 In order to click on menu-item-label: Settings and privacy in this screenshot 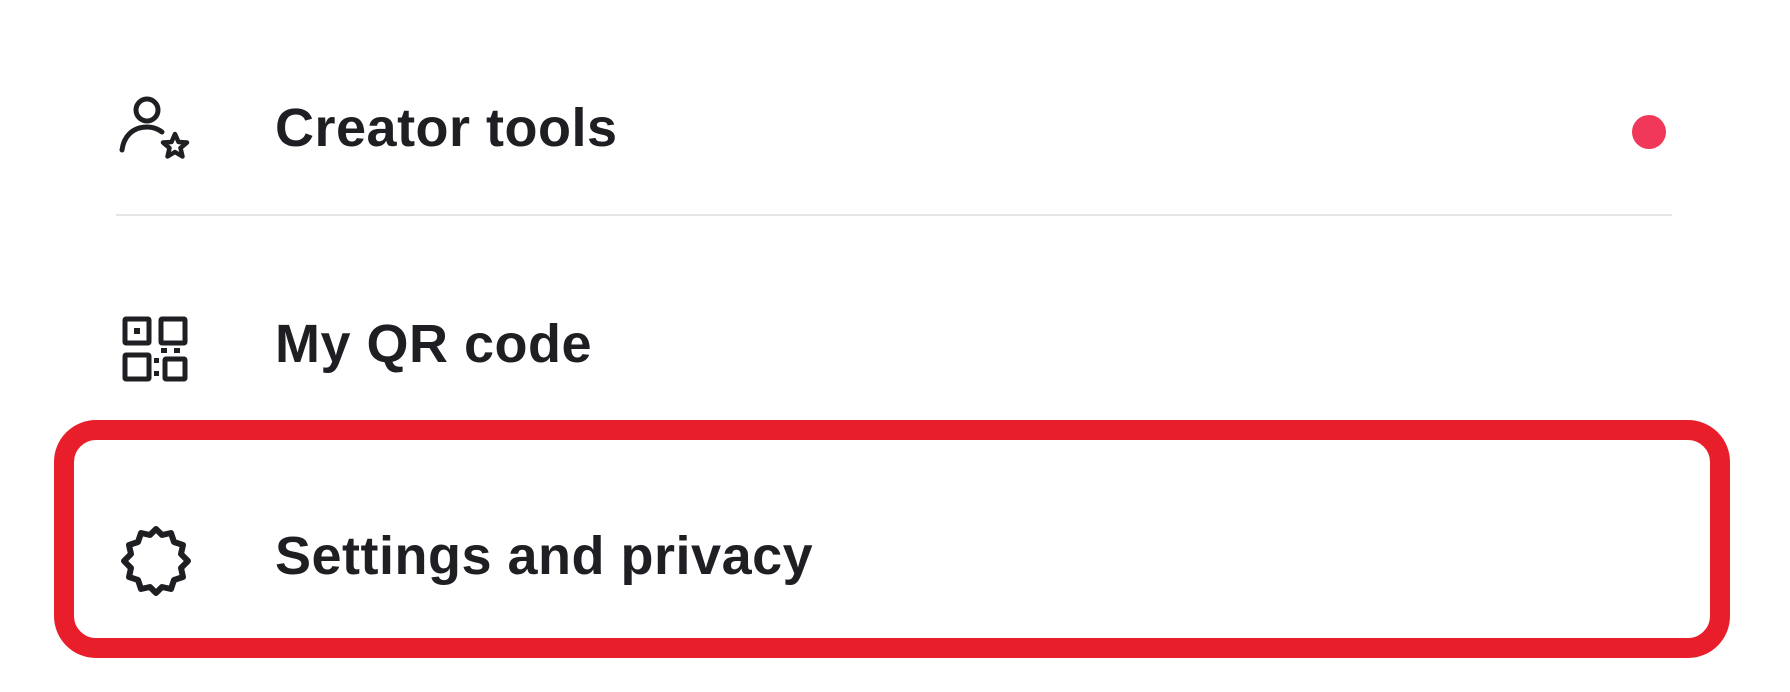, I will do `click(544, 556)`.